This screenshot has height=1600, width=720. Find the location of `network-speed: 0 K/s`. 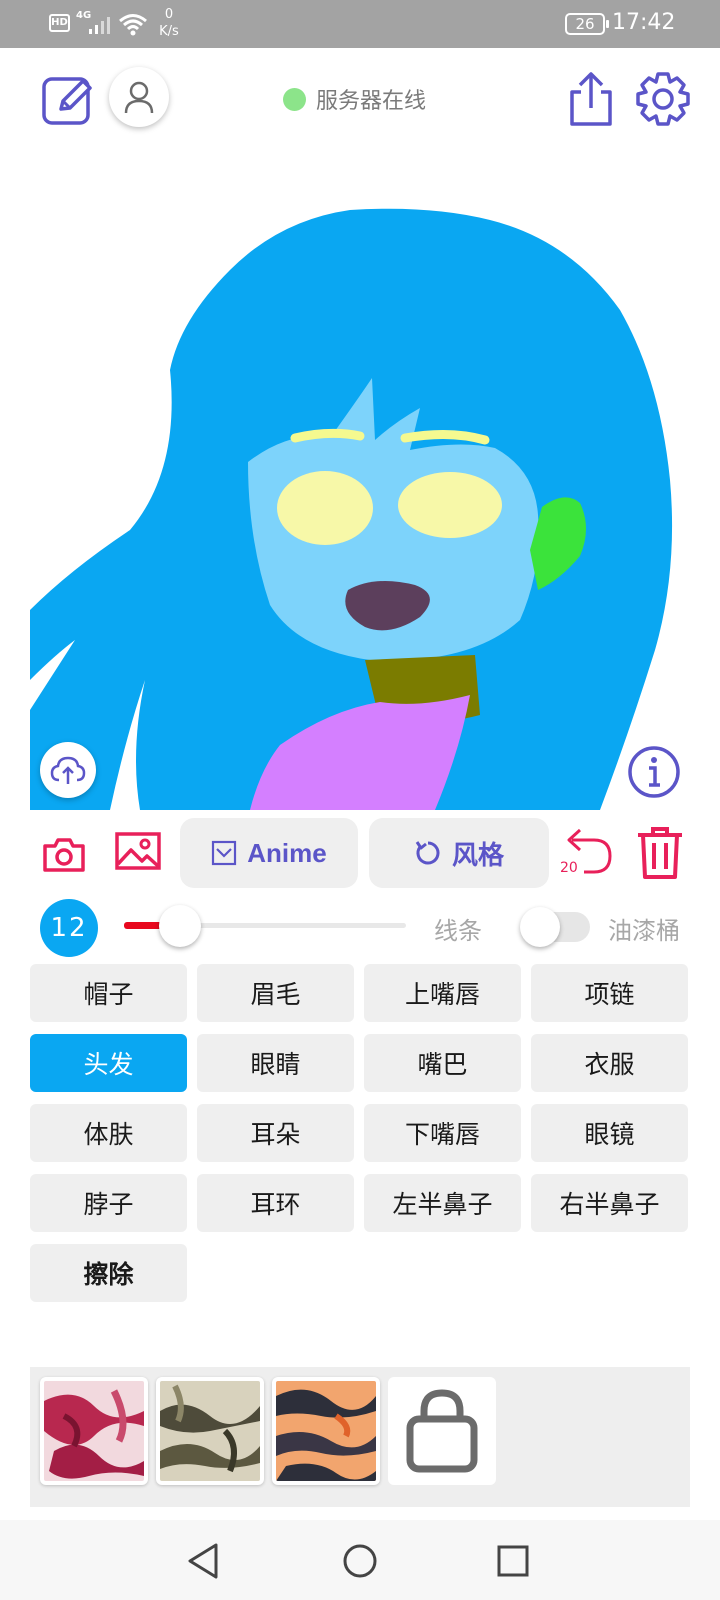

network-speed: 0 K/s is located at coordinates (169, 23).